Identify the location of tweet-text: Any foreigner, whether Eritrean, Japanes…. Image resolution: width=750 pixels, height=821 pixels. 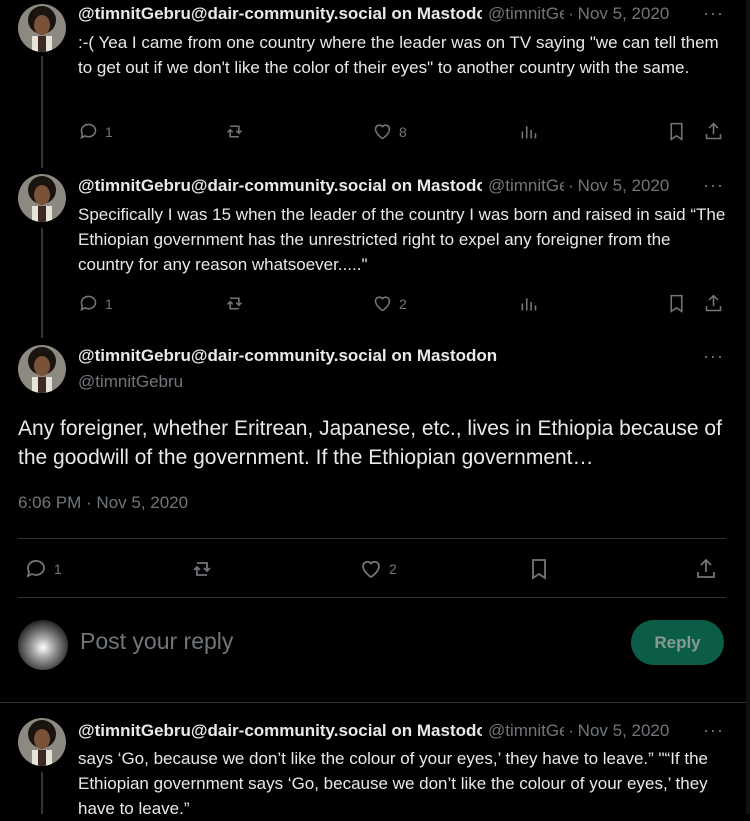
(370, 443).